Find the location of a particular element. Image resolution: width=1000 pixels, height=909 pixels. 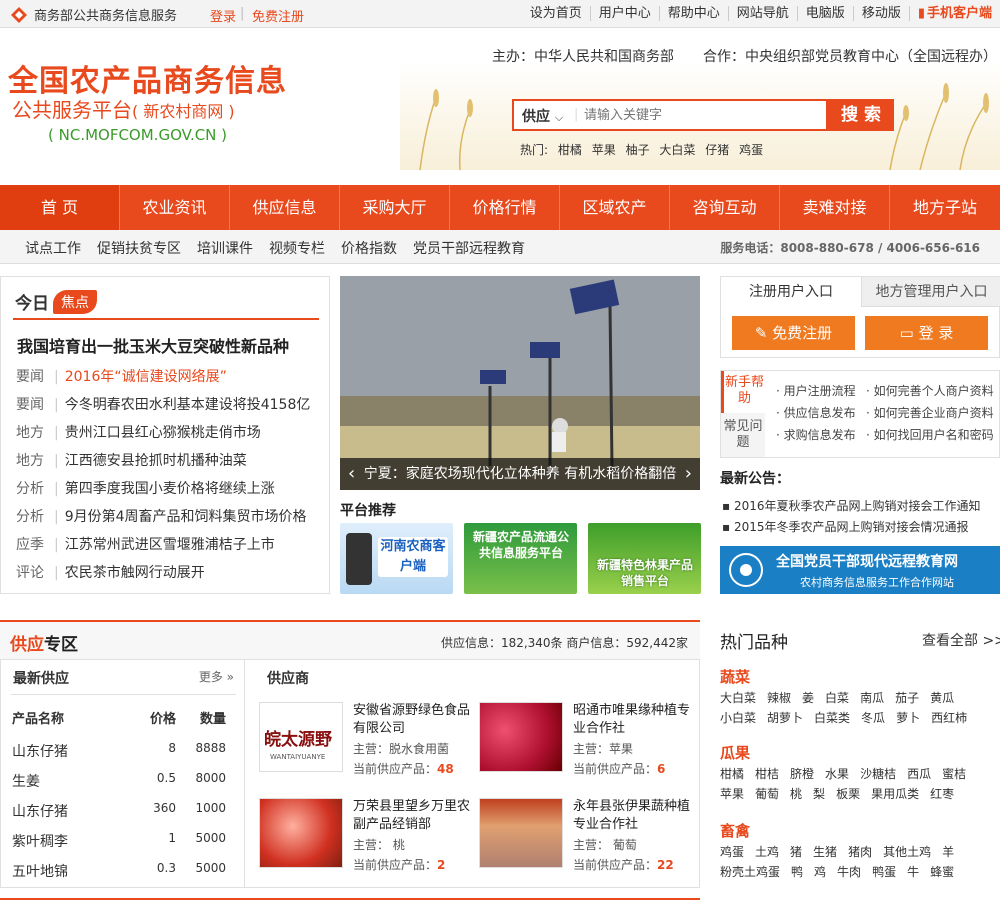

hot-item: 茄子 is located at coordinates (907, 698).